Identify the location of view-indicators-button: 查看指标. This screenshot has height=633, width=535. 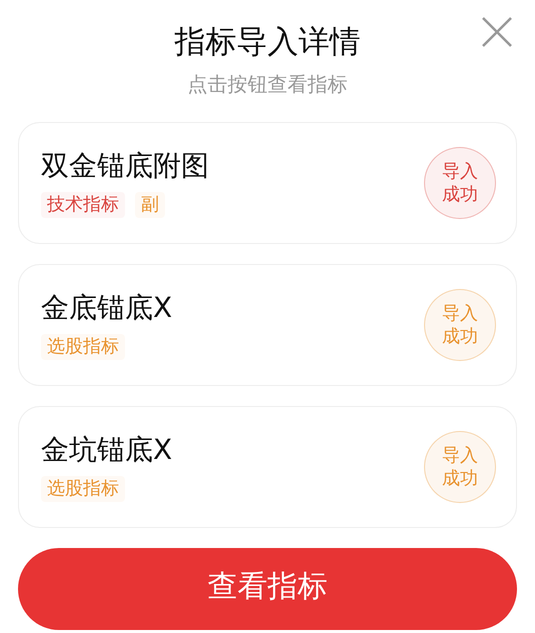
(267, 589).